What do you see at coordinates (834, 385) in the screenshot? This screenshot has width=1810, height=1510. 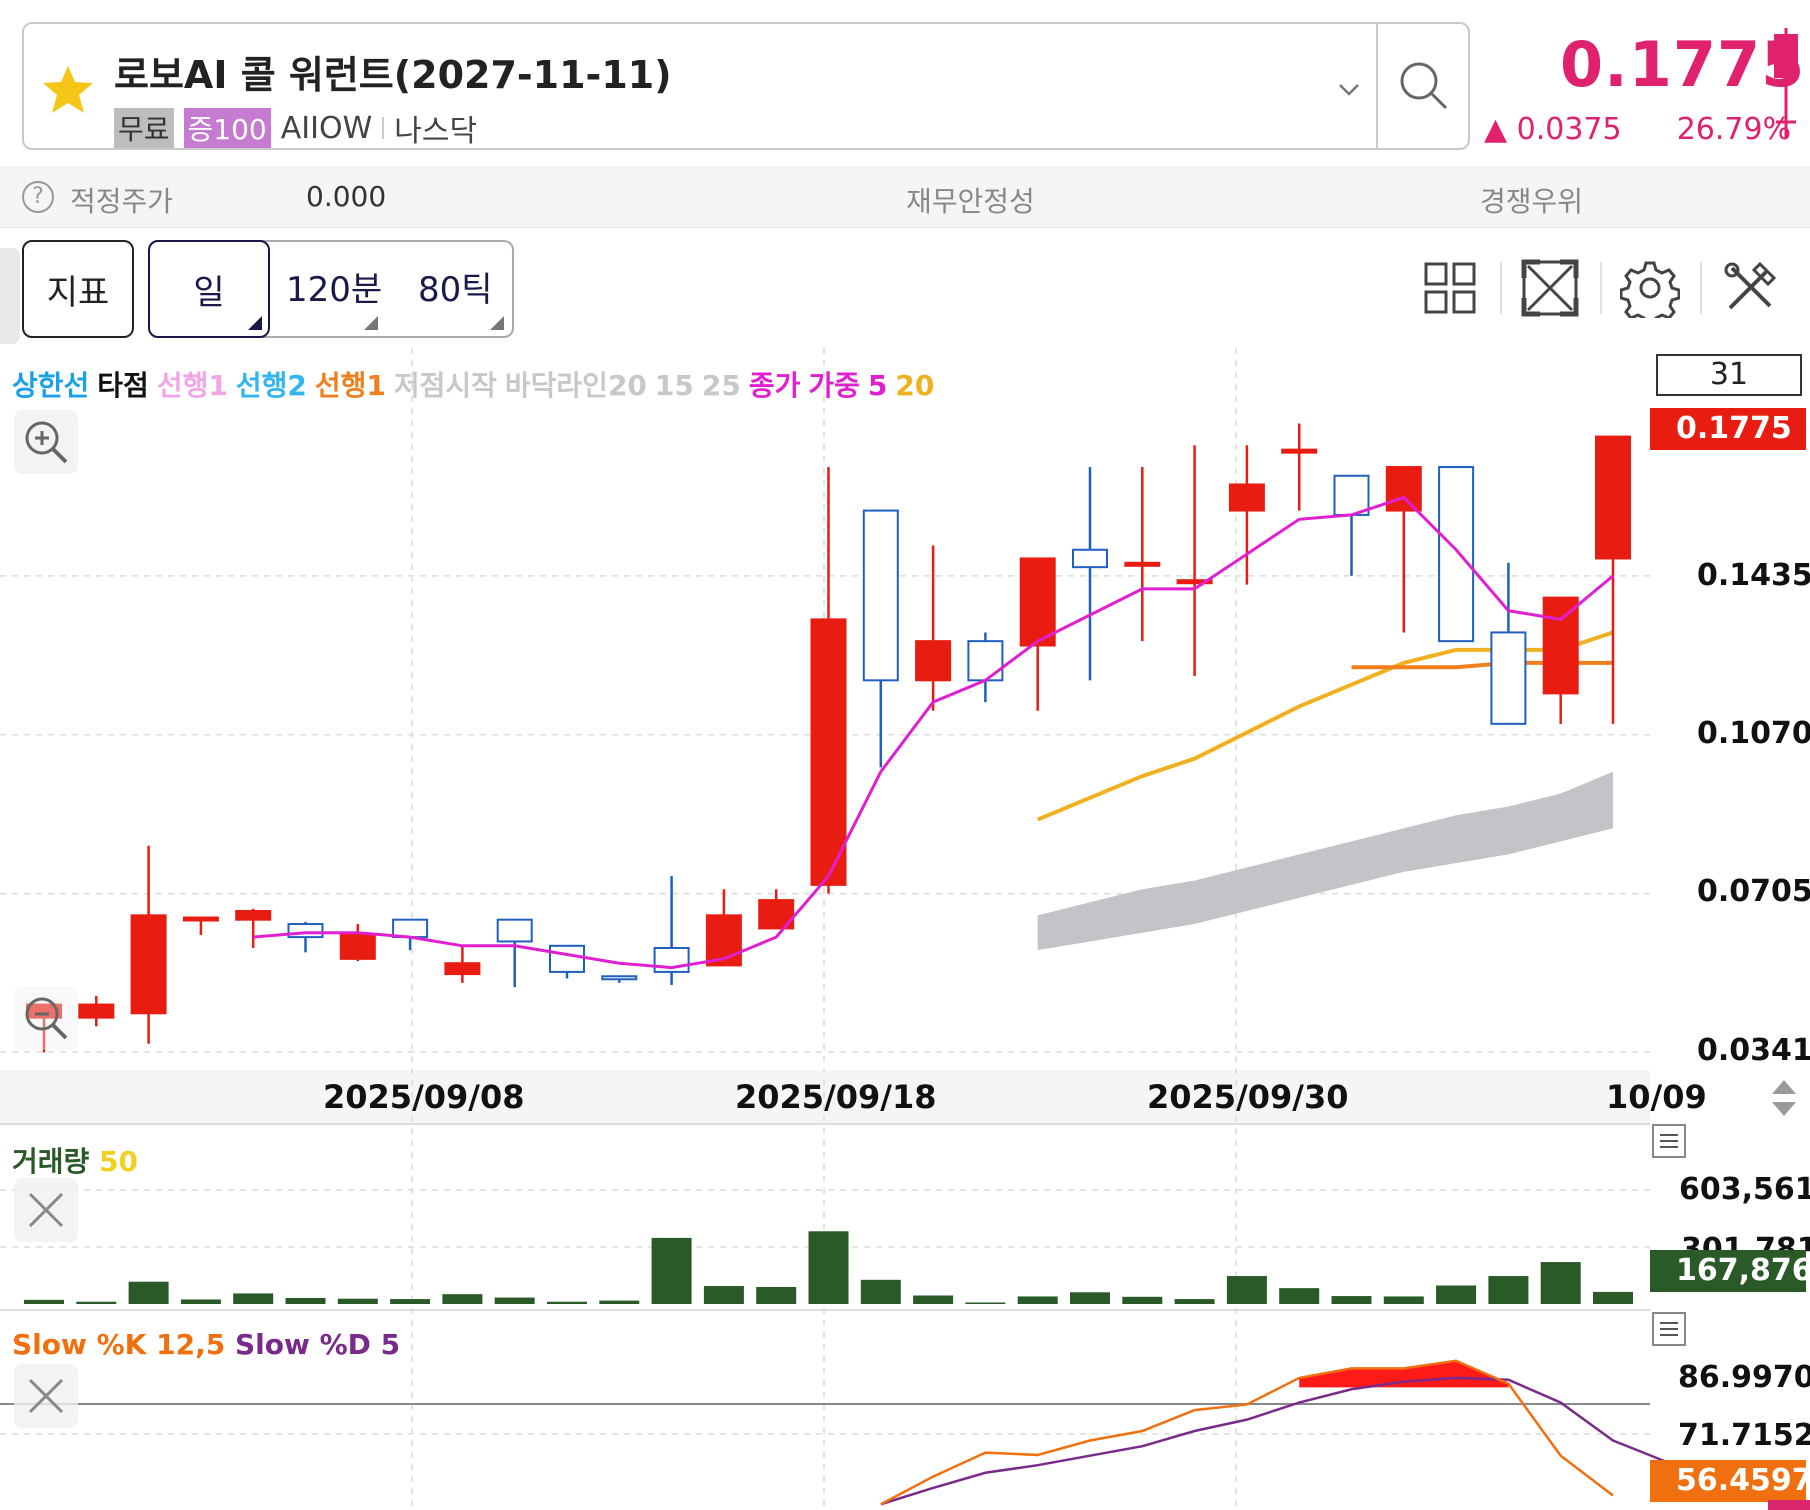 I see `legend-item: 가중` at bounding box center [834, 385].